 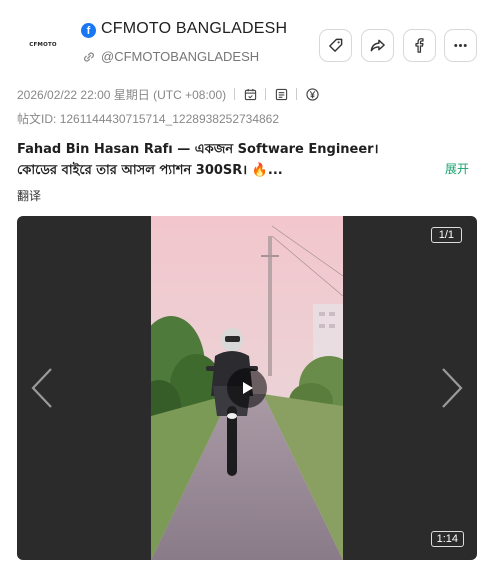 I want to click on share-icon, so click(x=377, y=45).